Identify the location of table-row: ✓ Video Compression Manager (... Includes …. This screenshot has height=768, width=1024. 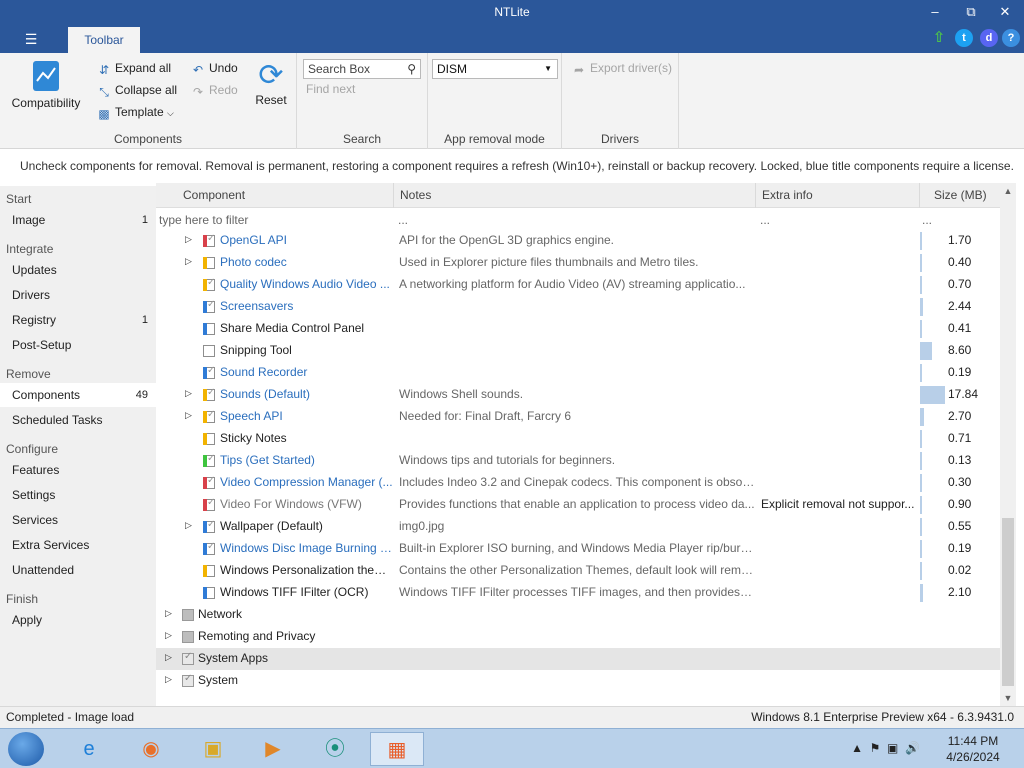
(578, 483).